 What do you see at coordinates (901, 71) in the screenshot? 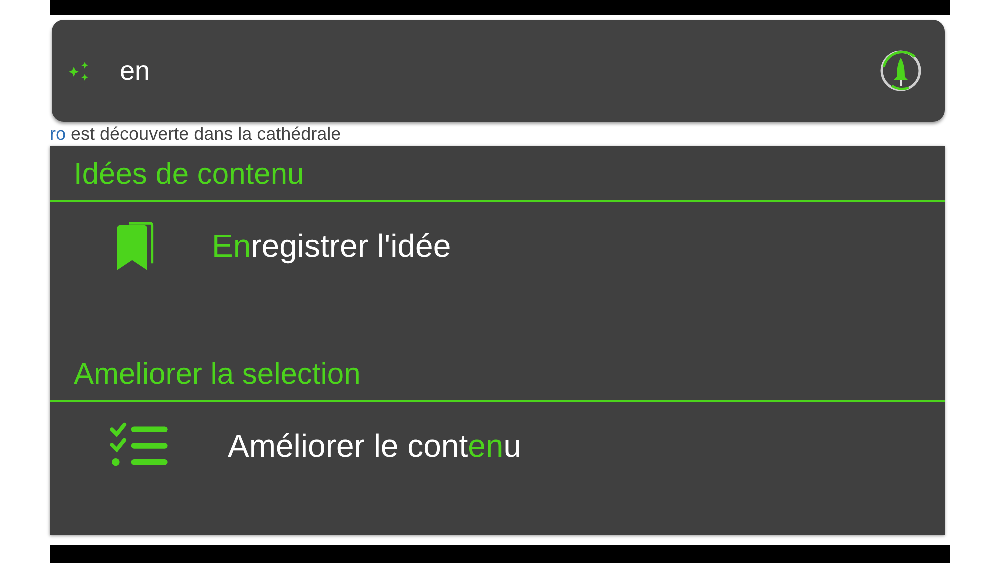
I see `rocket-icon` at bounding box center [901, 71].